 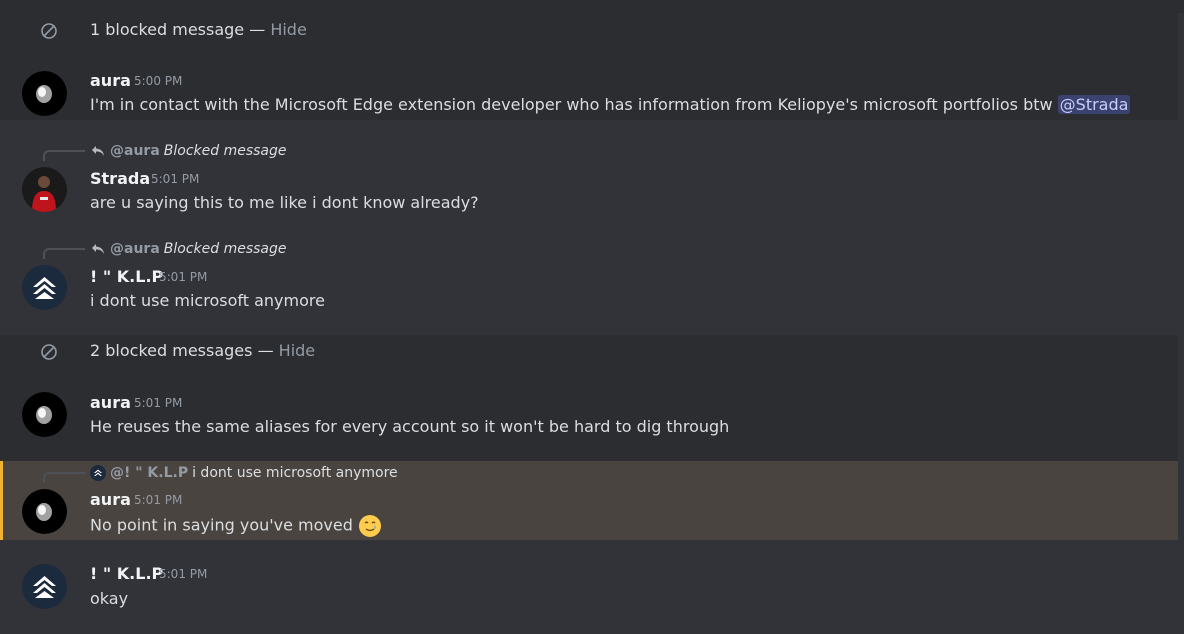 I want to click on blocked-count-text: 2 blocked messages — Hide, so click(x=203, y=350).